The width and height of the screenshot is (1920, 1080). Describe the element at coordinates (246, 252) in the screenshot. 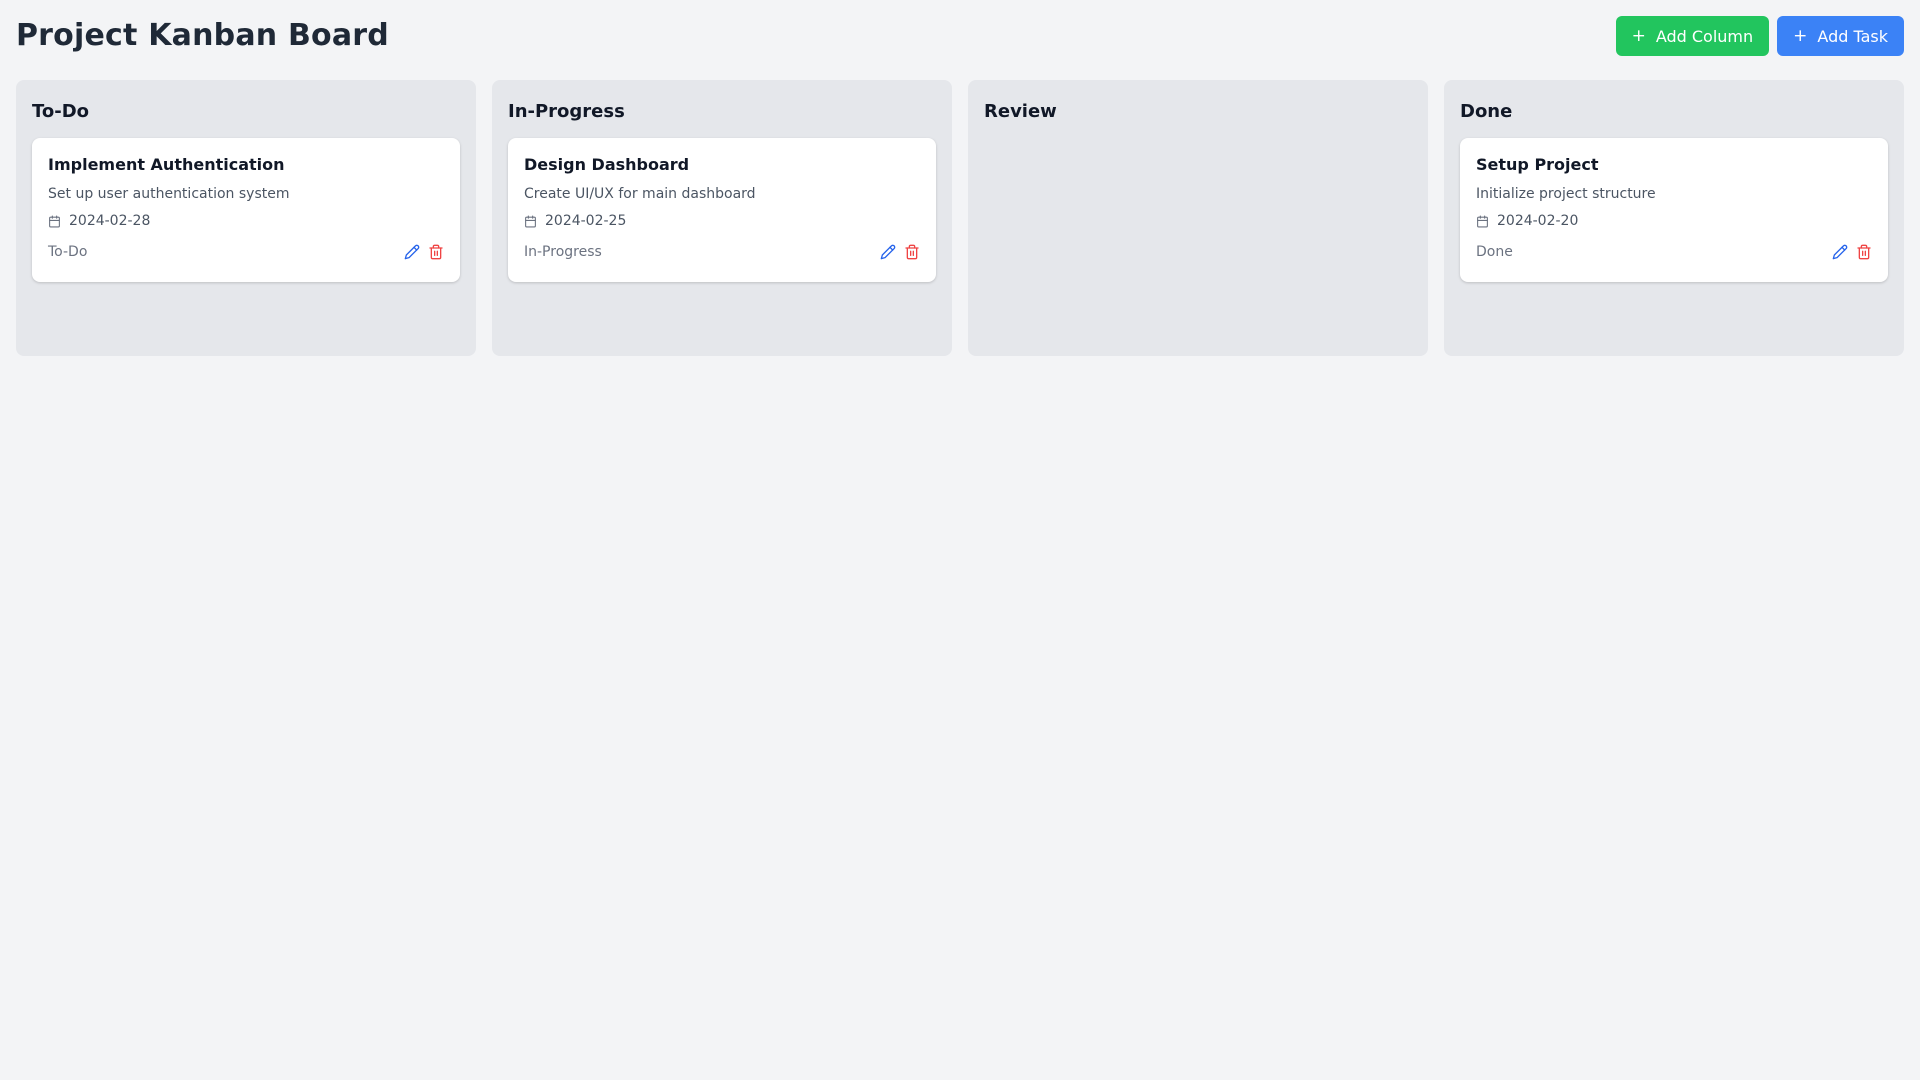

I see `card-footer: To-Do` at that location.